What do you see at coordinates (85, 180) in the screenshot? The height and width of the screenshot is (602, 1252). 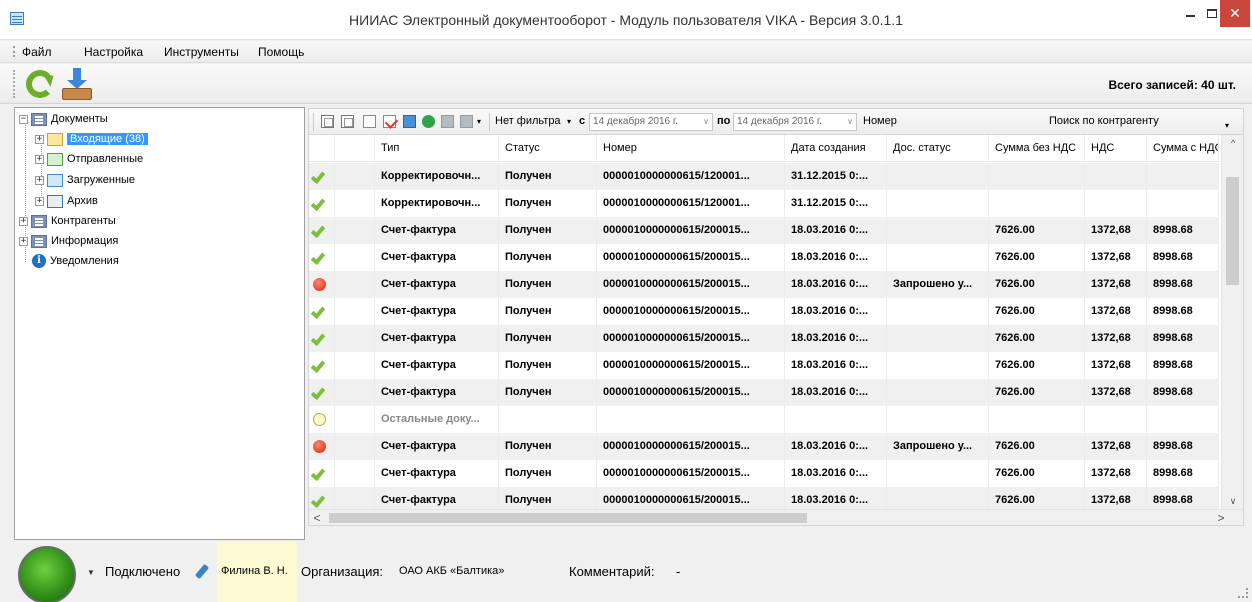 I see `tree-node-loaded: + Загруженные` at bounding box center [85, 180].